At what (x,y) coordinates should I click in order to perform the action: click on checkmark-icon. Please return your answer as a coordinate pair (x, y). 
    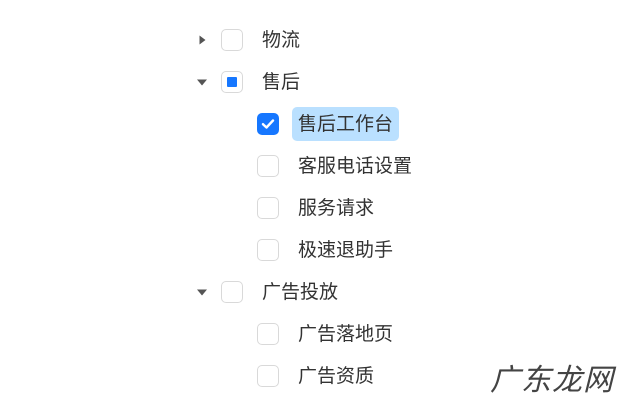
    Looking at the image, I should click on (268, 124).